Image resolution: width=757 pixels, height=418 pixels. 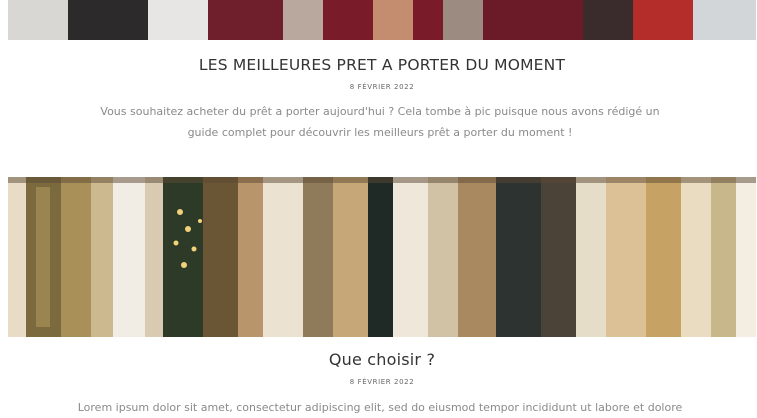 I want to click on post-2-title: Que choisir ?, so click(x=382, y=359).